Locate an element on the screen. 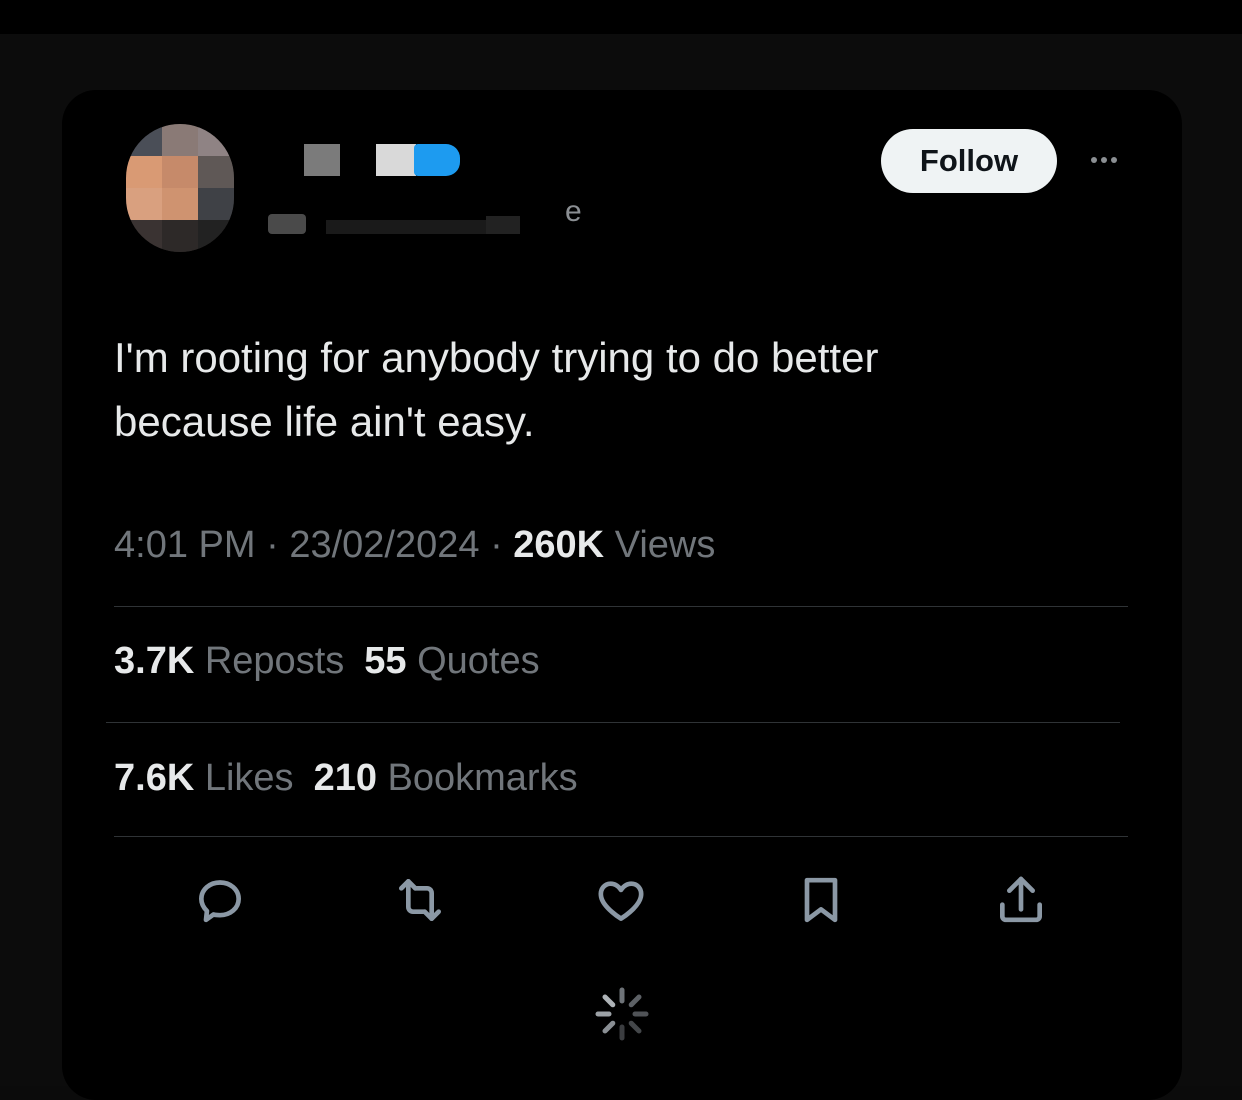  follow-button: Follow is located at coordinates (969, 161).